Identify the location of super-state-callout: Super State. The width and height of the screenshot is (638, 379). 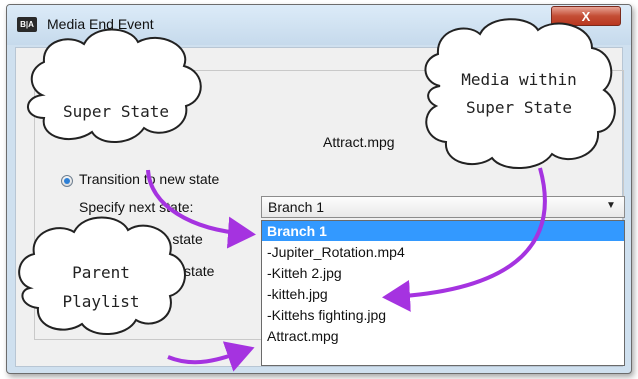
(114, 86).